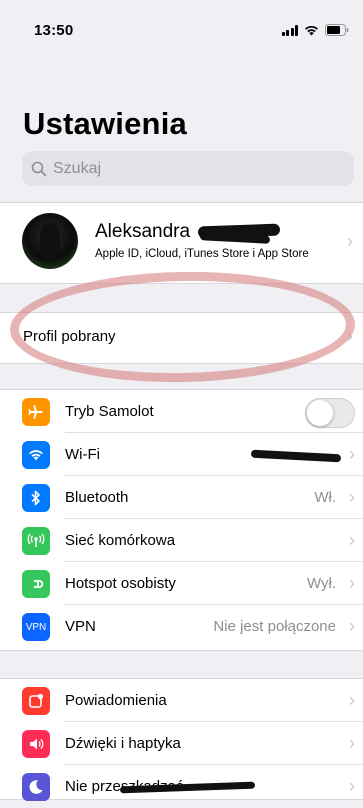 The image size is (363, 808). I want to click on search-bar, so click(188, 168).